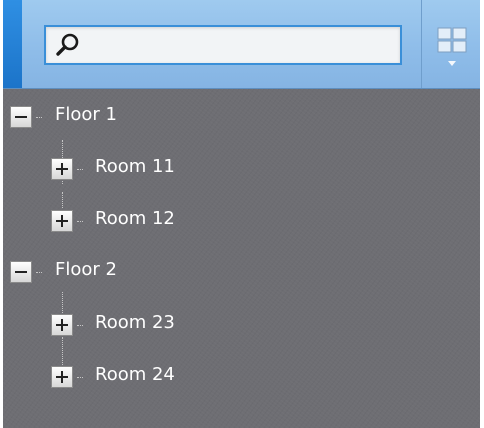 The image size is (484, 428). What do you see at coordinates (421, 44) in the screenshot?
I see `header-divider` at bounding box center [421, 44].